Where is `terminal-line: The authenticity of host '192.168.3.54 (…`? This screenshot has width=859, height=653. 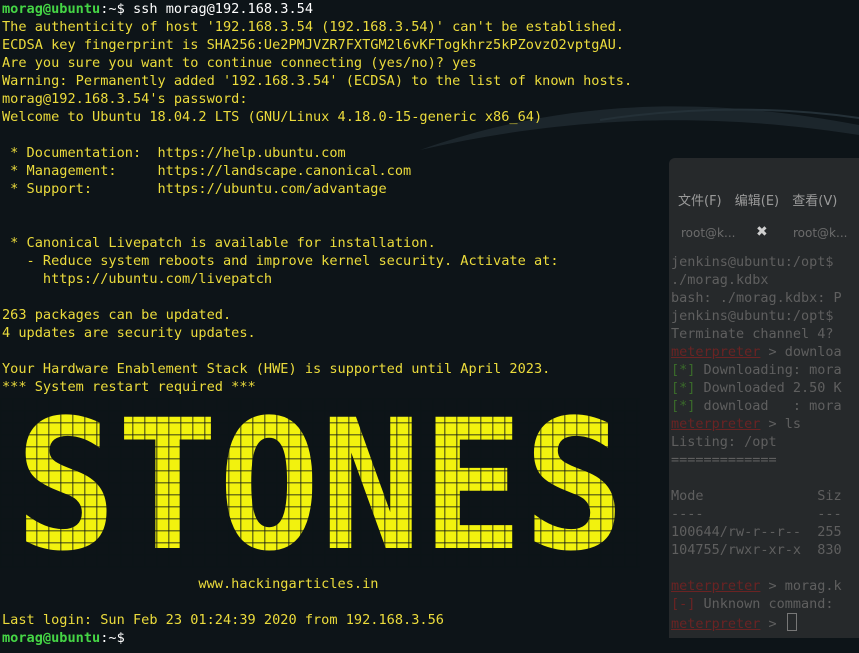
terminal-line: The authenticity of host '192.168.3.54 (… is located at coordinates (313, 27).